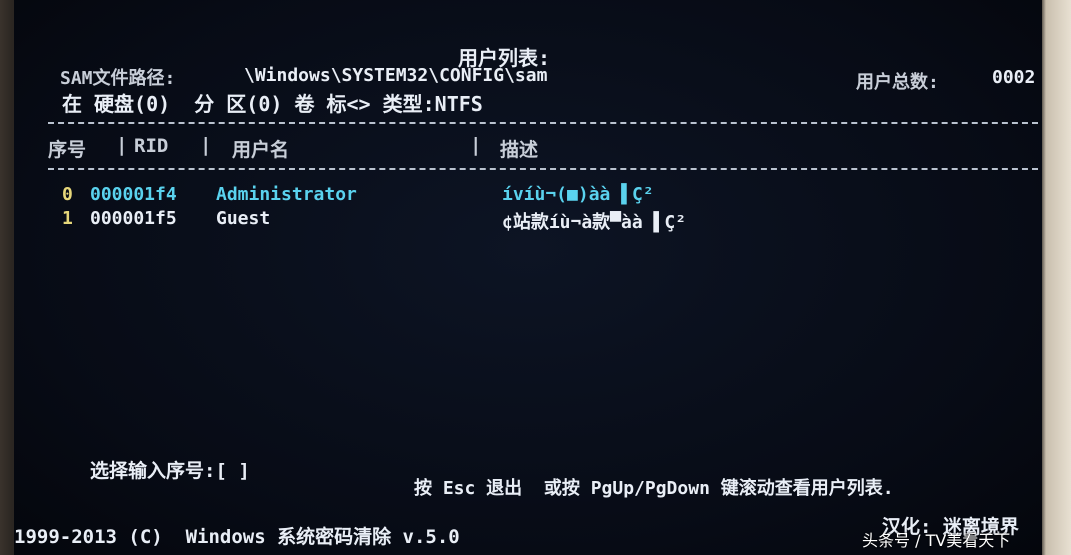  Describe the element at coordinates (654, 488) in the screenshot. I see `help-text: 按 Esc 退出 或按 PgUp/PgDown 键滚动查看用户列表.` at that location.